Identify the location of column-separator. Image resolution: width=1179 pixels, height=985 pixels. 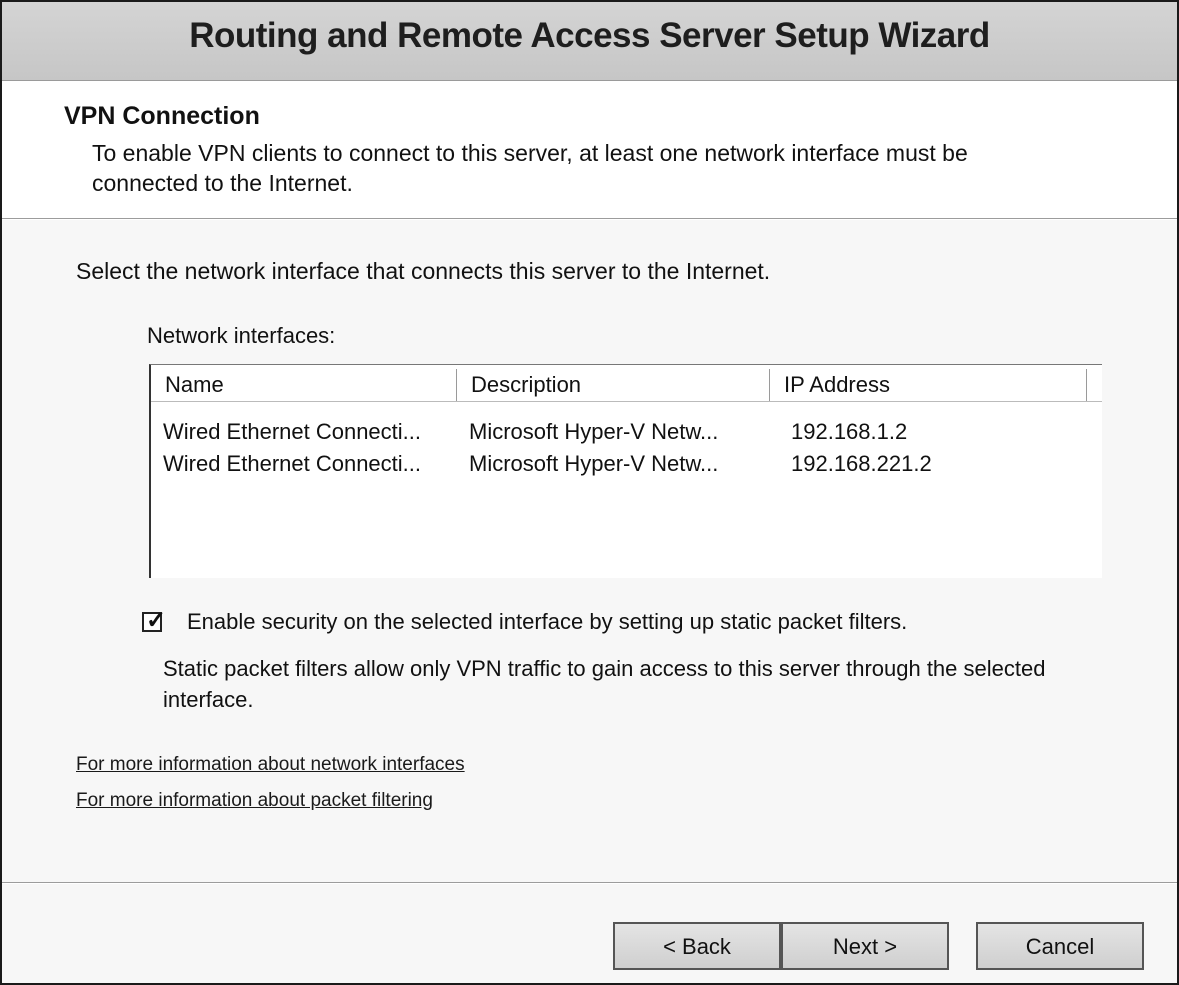
(1086, 385).